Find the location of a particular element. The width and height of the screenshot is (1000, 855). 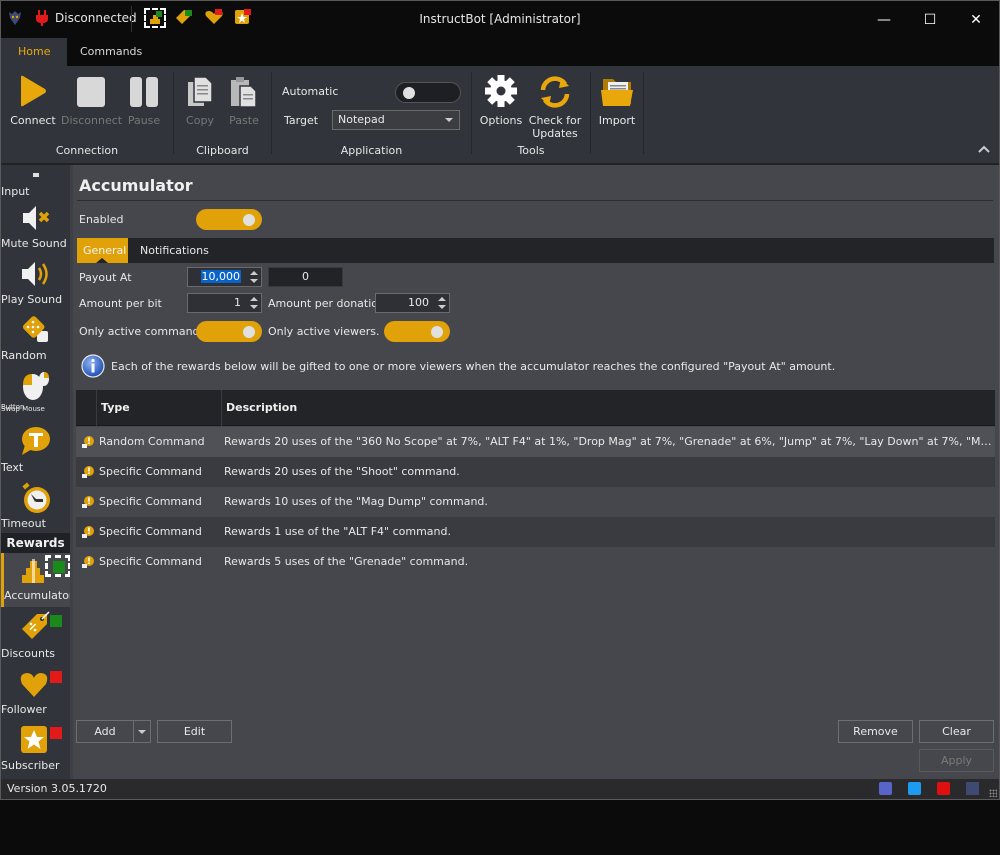

nav-item-swap-mouse-button: Swap Mouse Button is located at coordinates (35, 396).